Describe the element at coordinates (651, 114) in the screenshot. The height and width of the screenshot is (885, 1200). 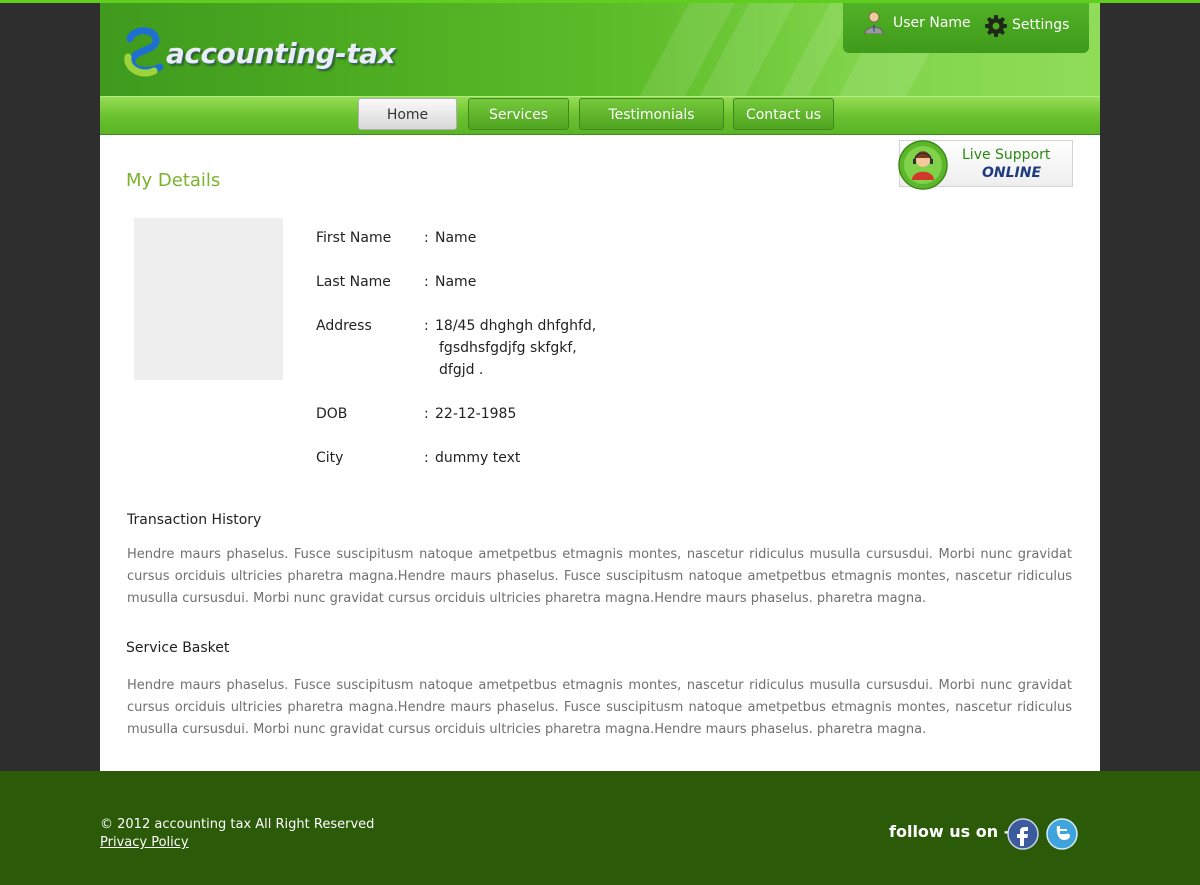
I see `nav-testimonials: Testimonials` at that location.